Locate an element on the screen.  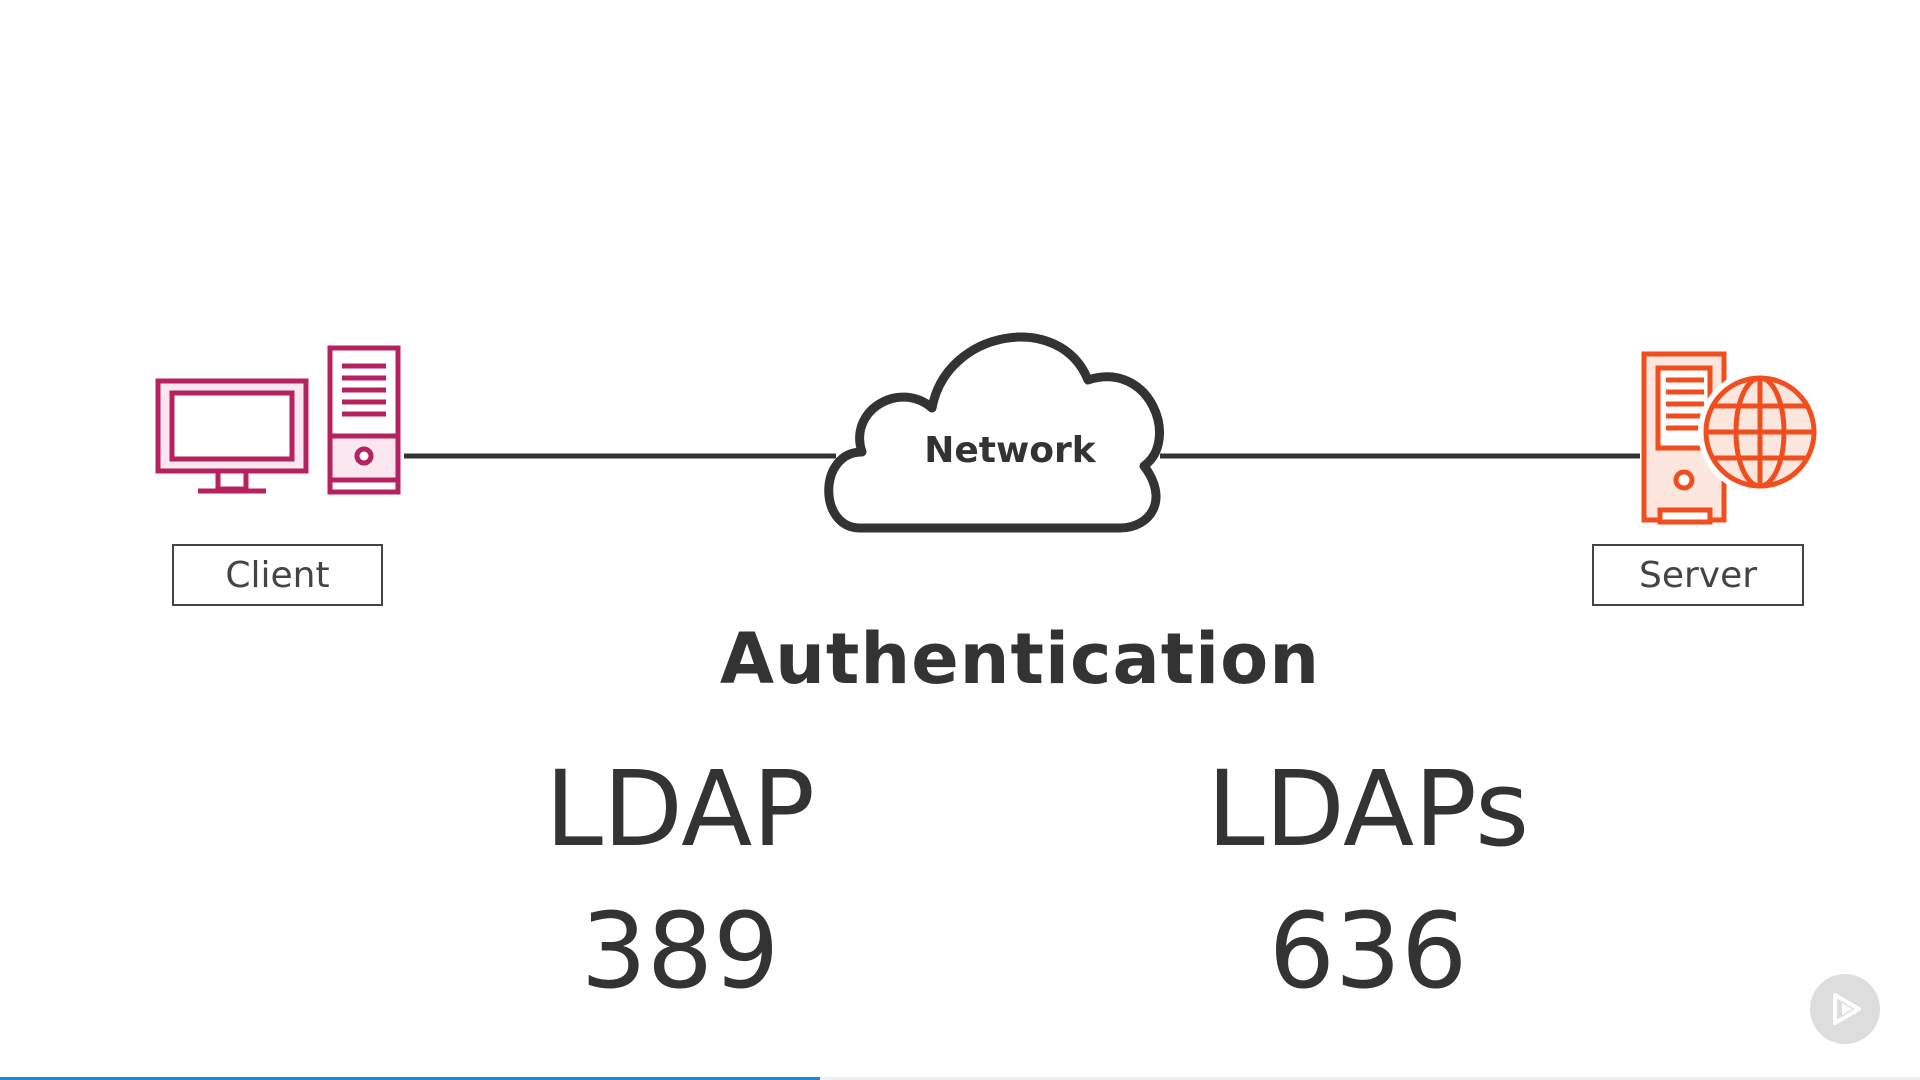
desktop-computer-icon is located at coordinates (278, 420).